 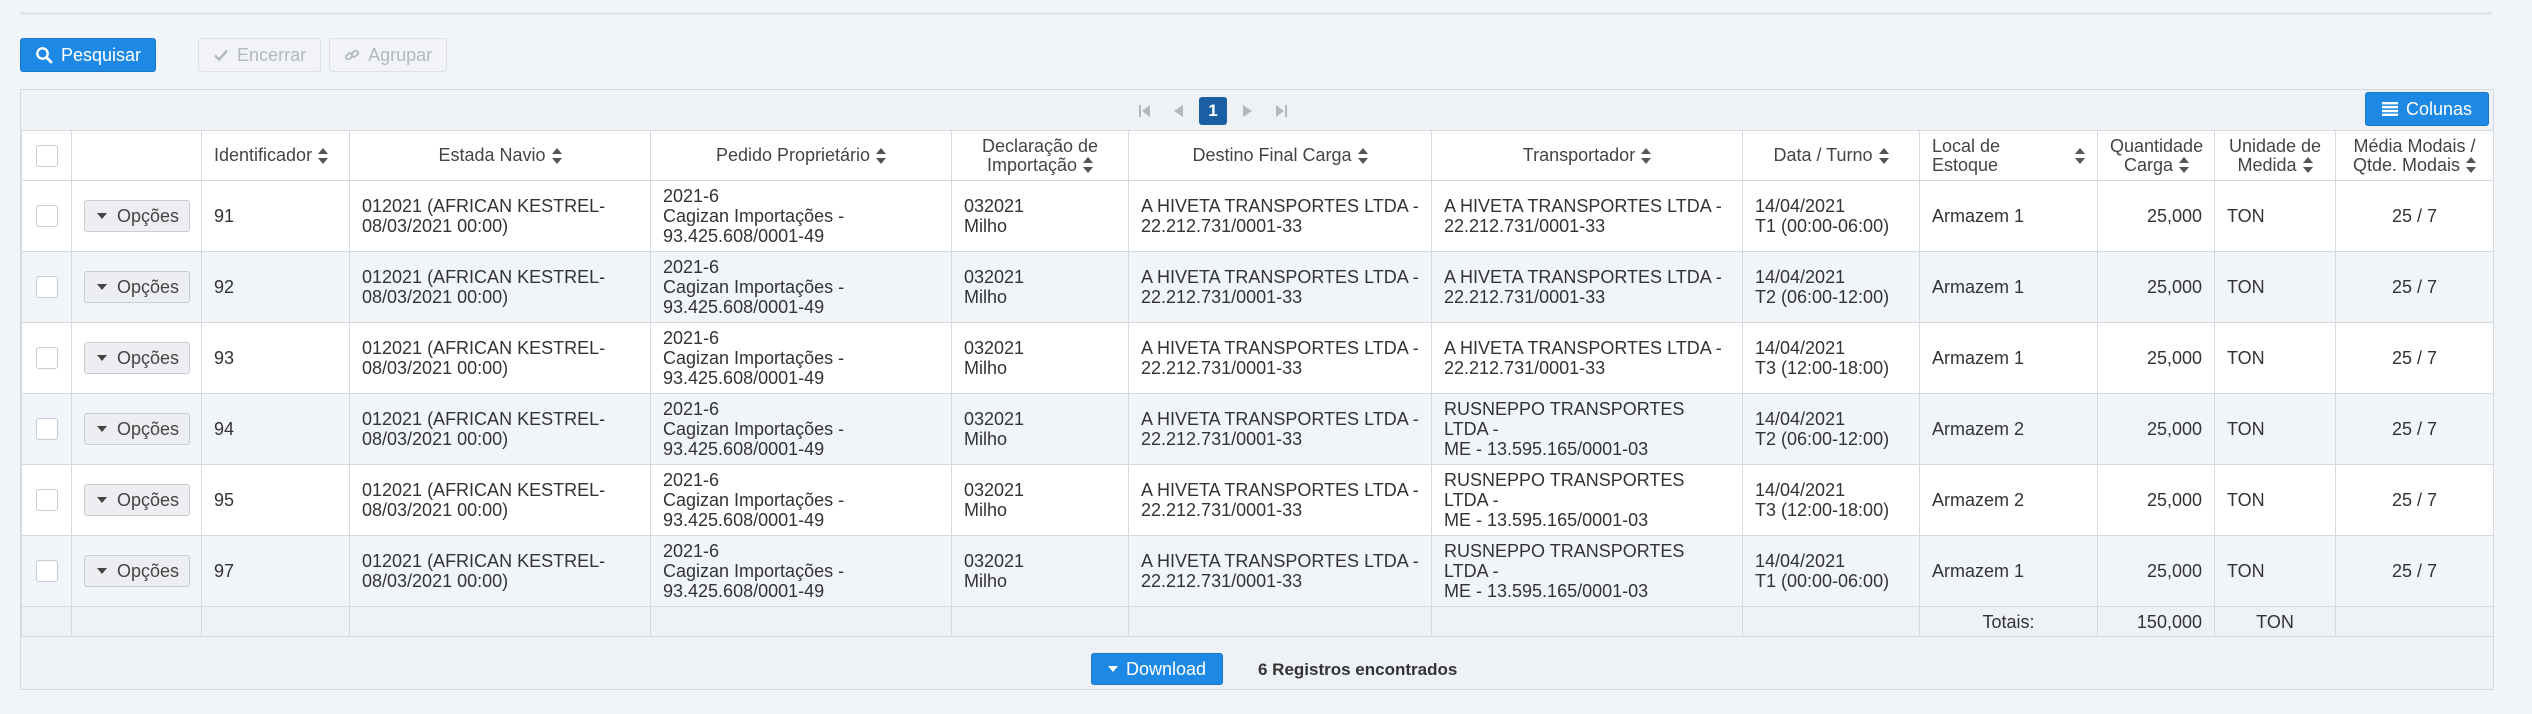 What do you see at coordinates (2426, 109) in the screenshot?
I see `columns-button: Colunas` at bounding box center [2426, 109].